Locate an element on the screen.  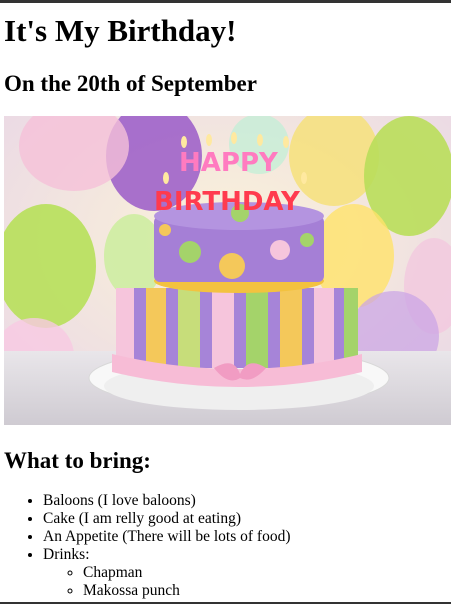
list-item: An Appetite (There will be lots of food) is located at coordinates (243, 537).